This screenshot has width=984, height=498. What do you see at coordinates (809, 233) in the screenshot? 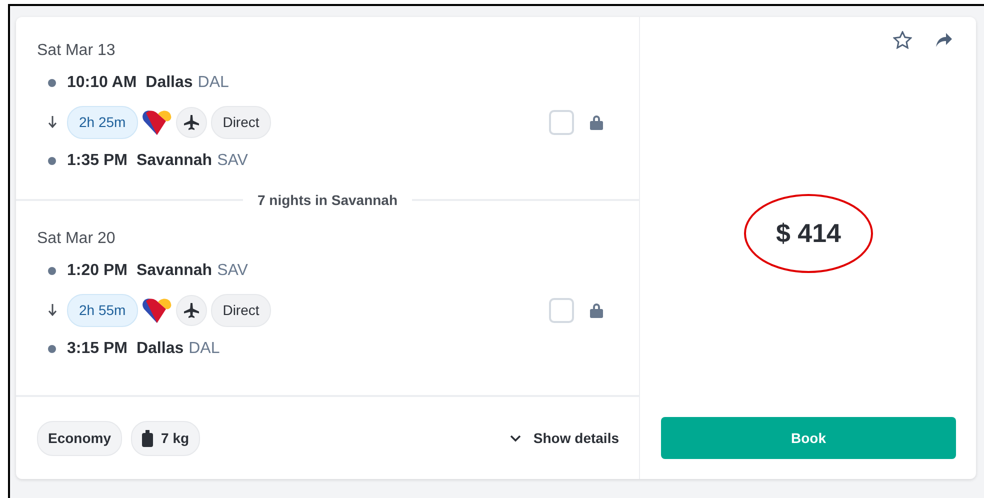
I see `price-label: $ 414` at bounding box center [809, 233].